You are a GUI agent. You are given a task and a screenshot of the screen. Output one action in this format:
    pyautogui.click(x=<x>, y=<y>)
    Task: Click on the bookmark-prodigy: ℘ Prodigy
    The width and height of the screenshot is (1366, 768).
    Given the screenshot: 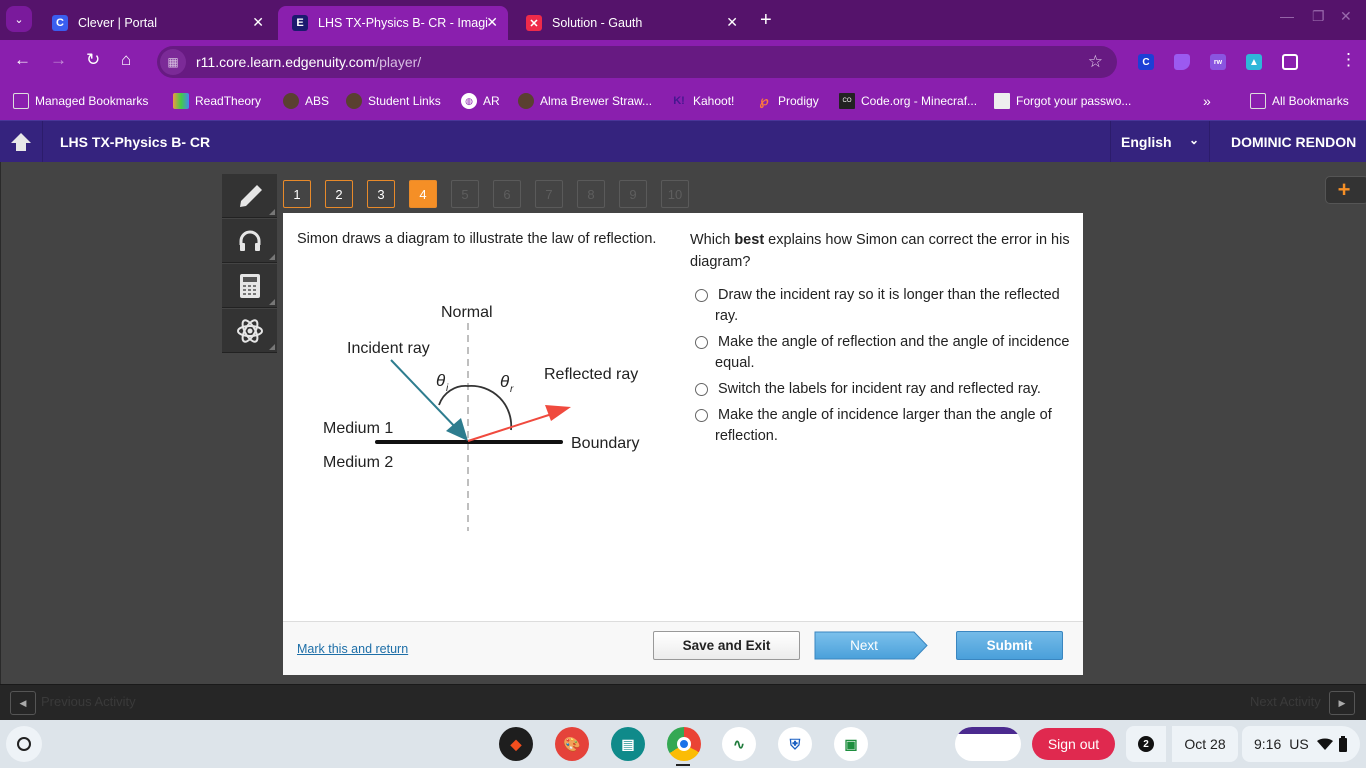 What is the action you would take?
    pyautogui.click(x=787, y=101)
    